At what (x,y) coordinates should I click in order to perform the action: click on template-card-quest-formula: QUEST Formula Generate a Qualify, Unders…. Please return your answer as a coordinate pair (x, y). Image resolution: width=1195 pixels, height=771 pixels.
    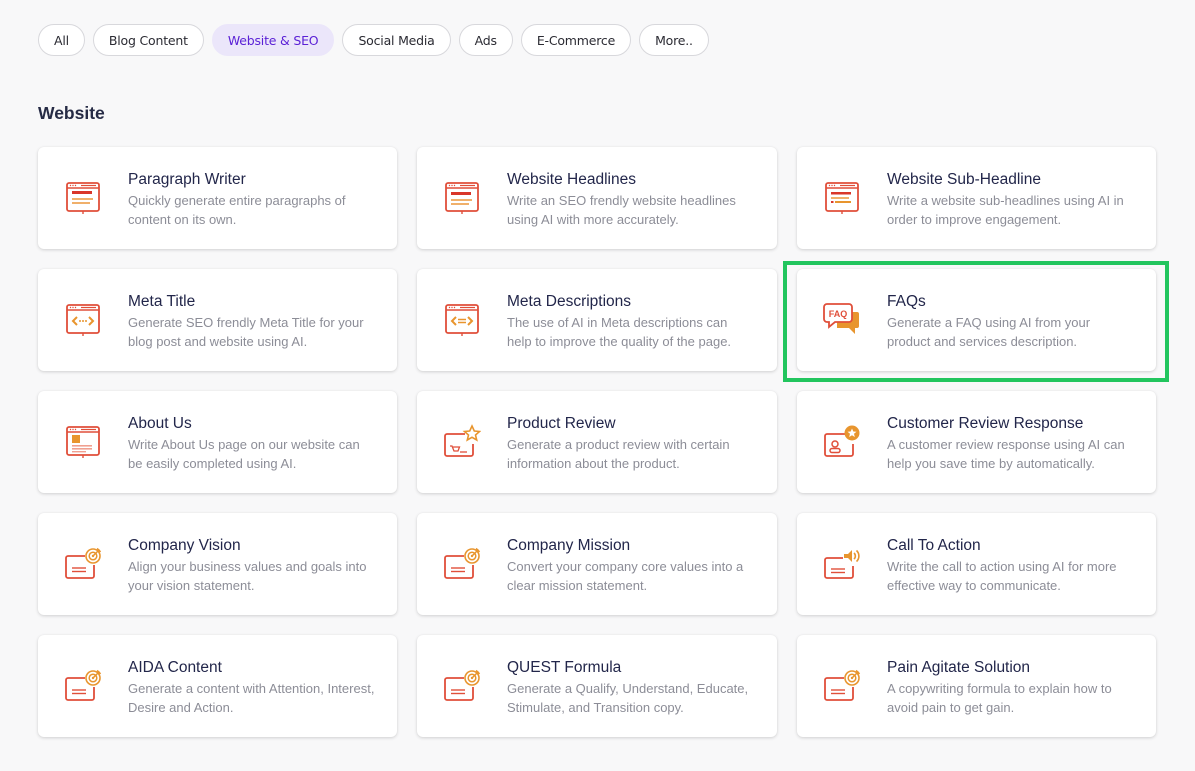
    Looking at the image, I should click on (597, 686).